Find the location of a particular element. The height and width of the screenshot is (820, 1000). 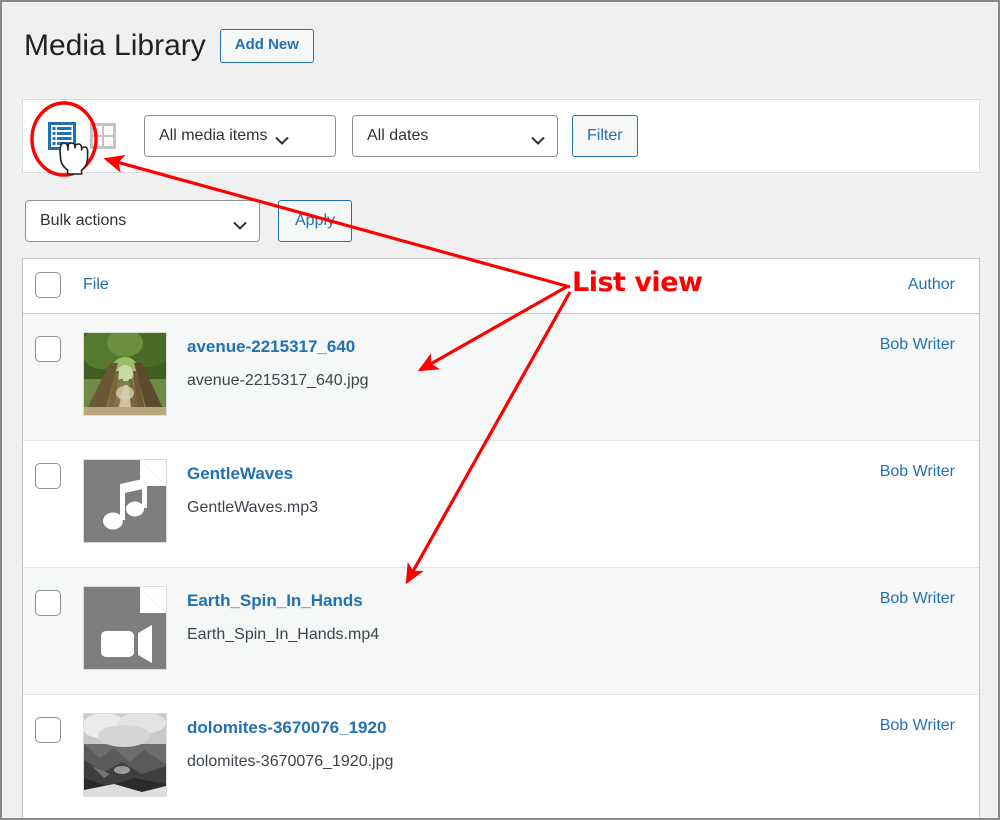

annotation-label-list-view: List view is located at coordinates (637, 282).